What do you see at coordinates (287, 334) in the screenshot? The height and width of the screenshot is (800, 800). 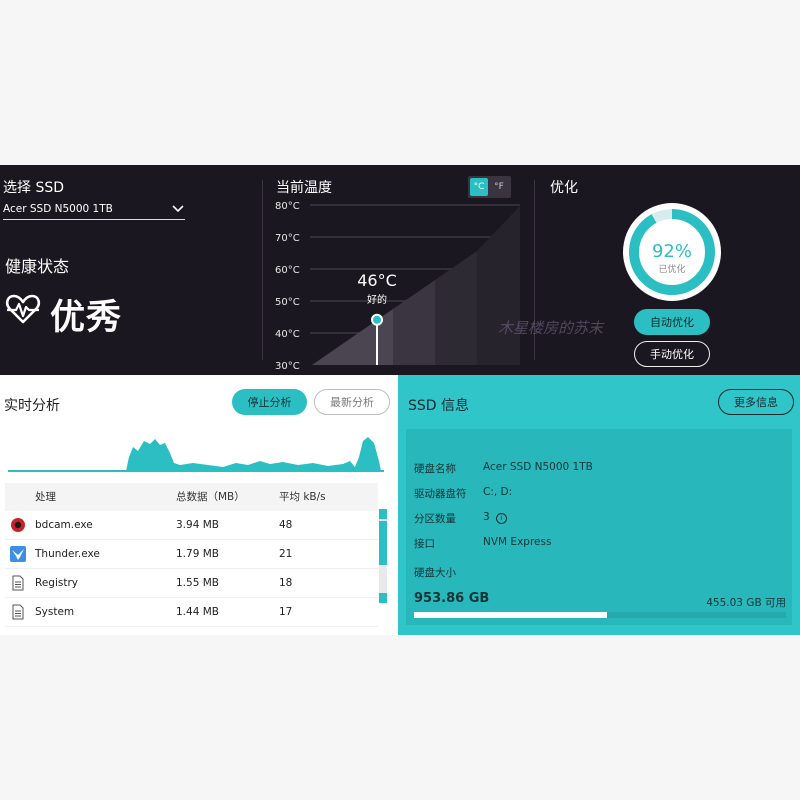 I see `temperature-axis-label: 40°C` at bounding box center [287, 334].